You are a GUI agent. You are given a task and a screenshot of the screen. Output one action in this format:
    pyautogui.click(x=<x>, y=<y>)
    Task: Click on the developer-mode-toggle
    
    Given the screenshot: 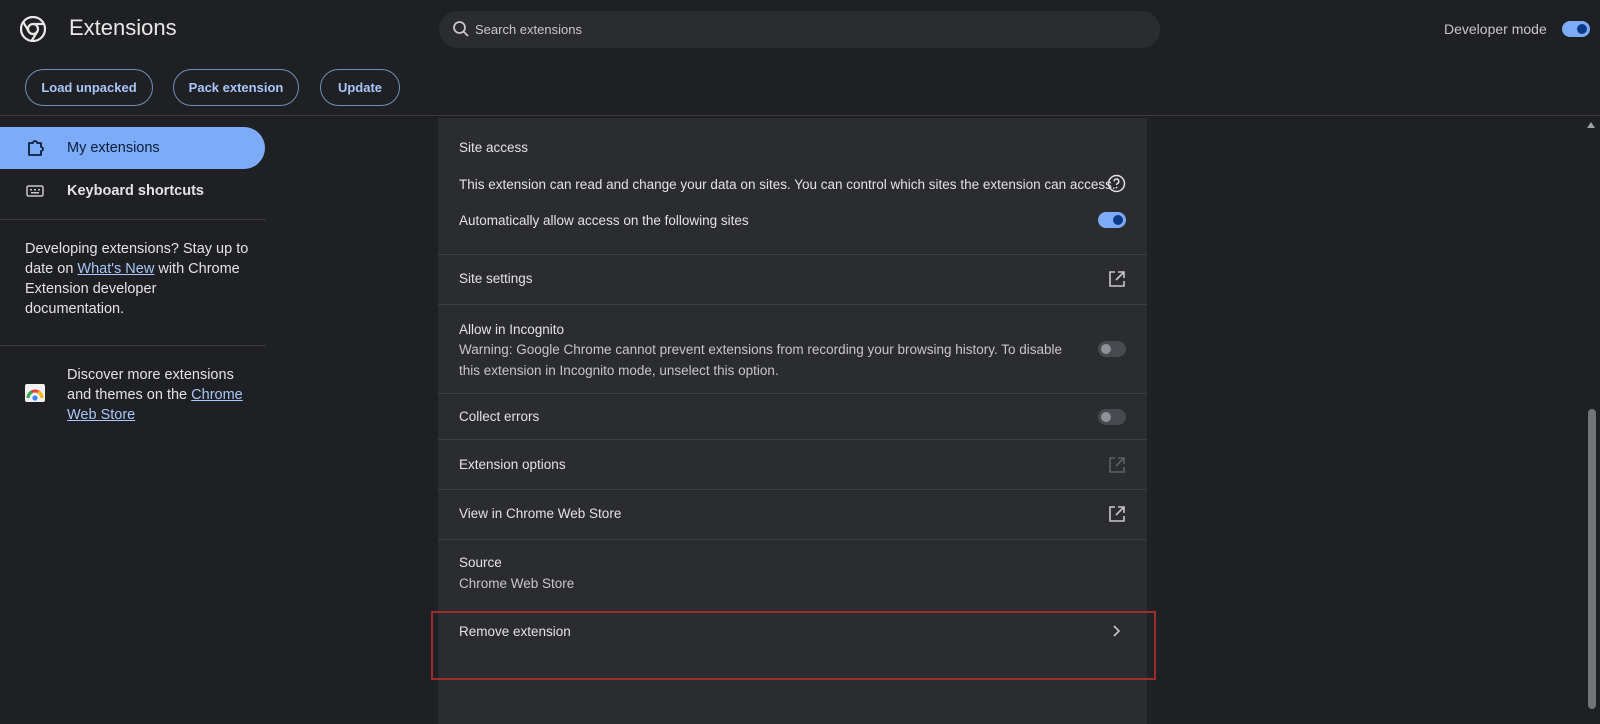 What is the action you would take?
    pyautogui.click(x=1576, y=29)
    